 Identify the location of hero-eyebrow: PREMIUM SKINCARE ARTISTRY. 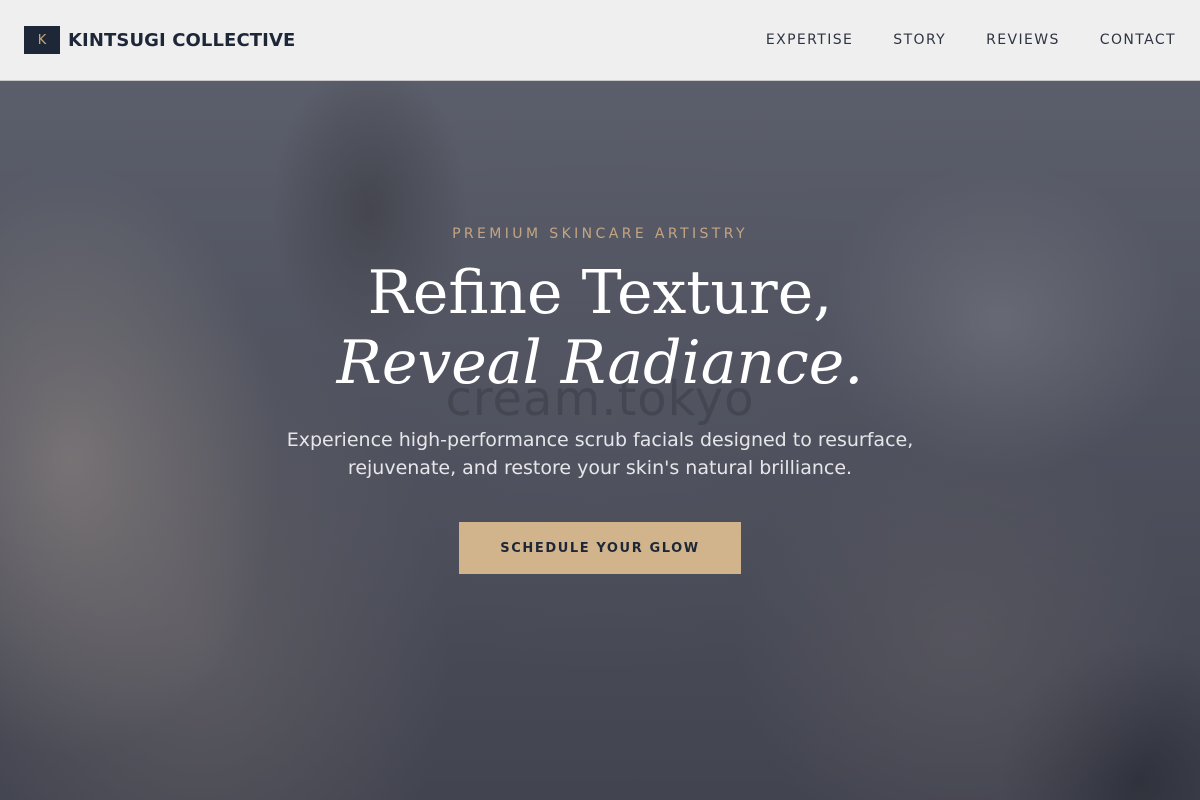
(600, 234).